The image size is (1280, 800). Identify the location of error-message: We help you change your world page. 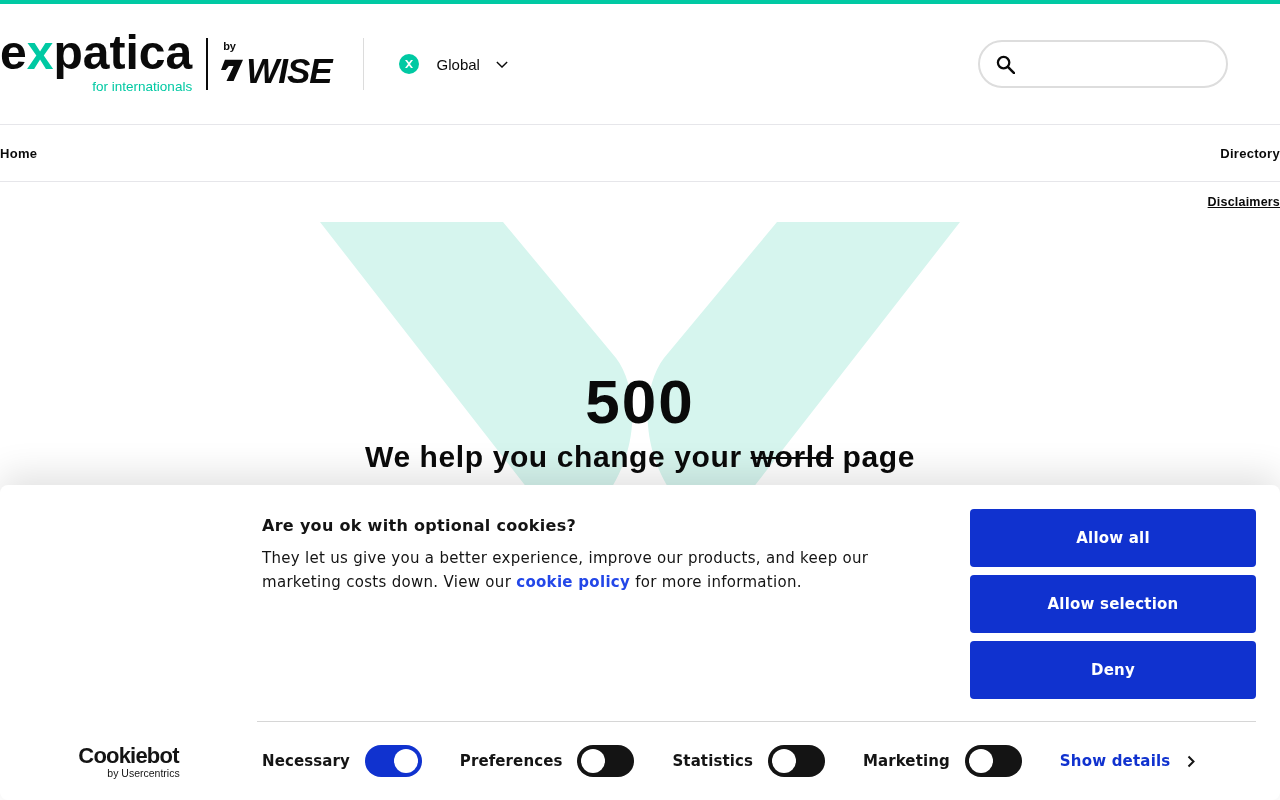
(640, 457).